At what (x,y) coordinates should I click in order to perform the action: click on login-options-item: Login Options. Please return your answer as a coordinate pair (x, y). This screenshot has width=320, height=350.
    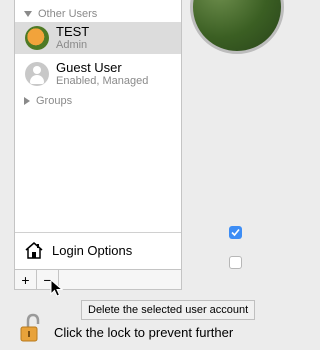
    Looking at the image, I should click on (98, 250).